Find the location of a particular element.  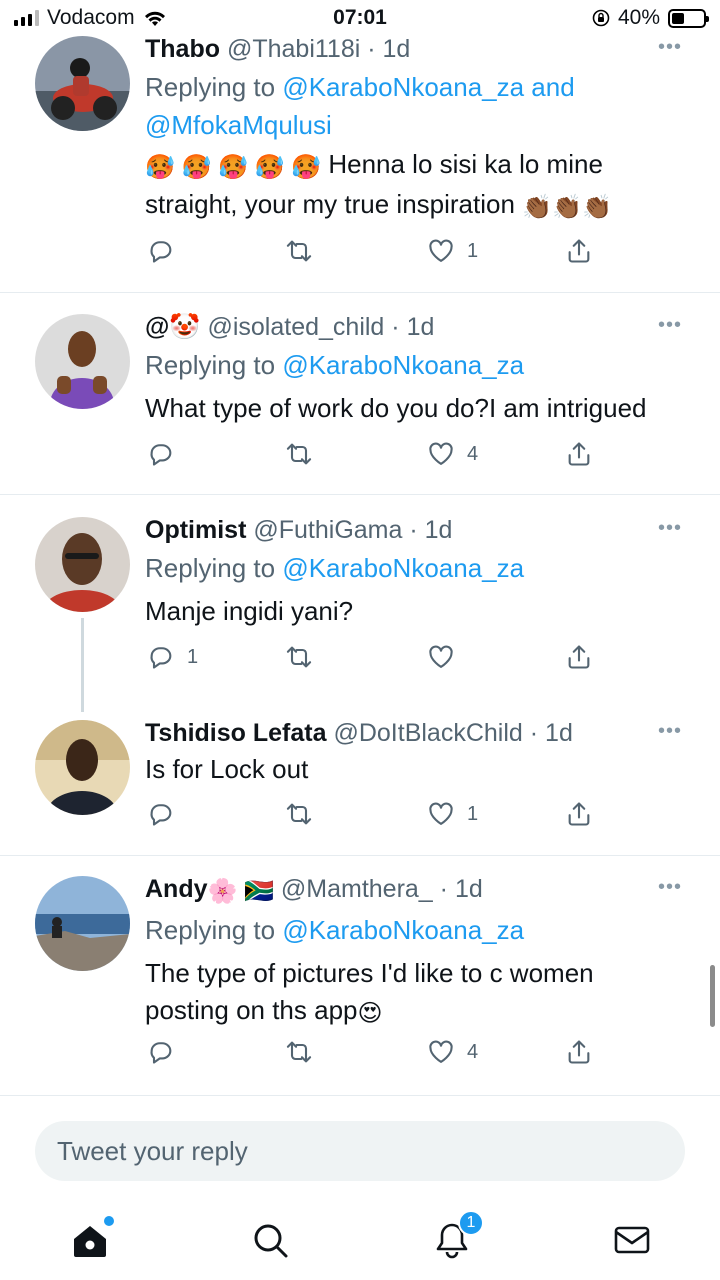

display-name: Andy is located at coordinates (176, 889).